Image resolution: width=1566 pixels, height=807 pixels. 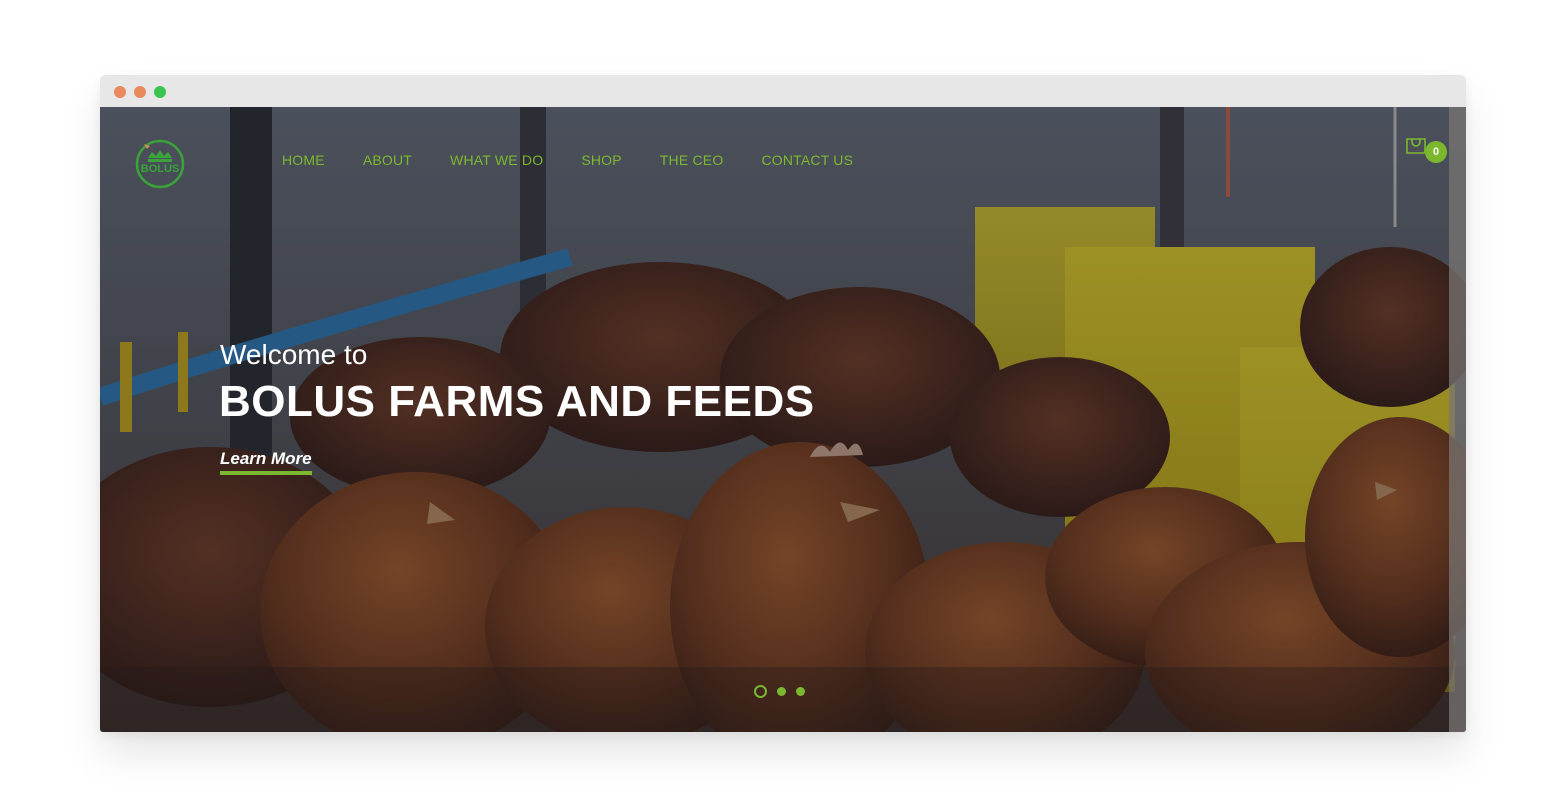 I want to click on slider-pagination, so click(x=779, y=691).